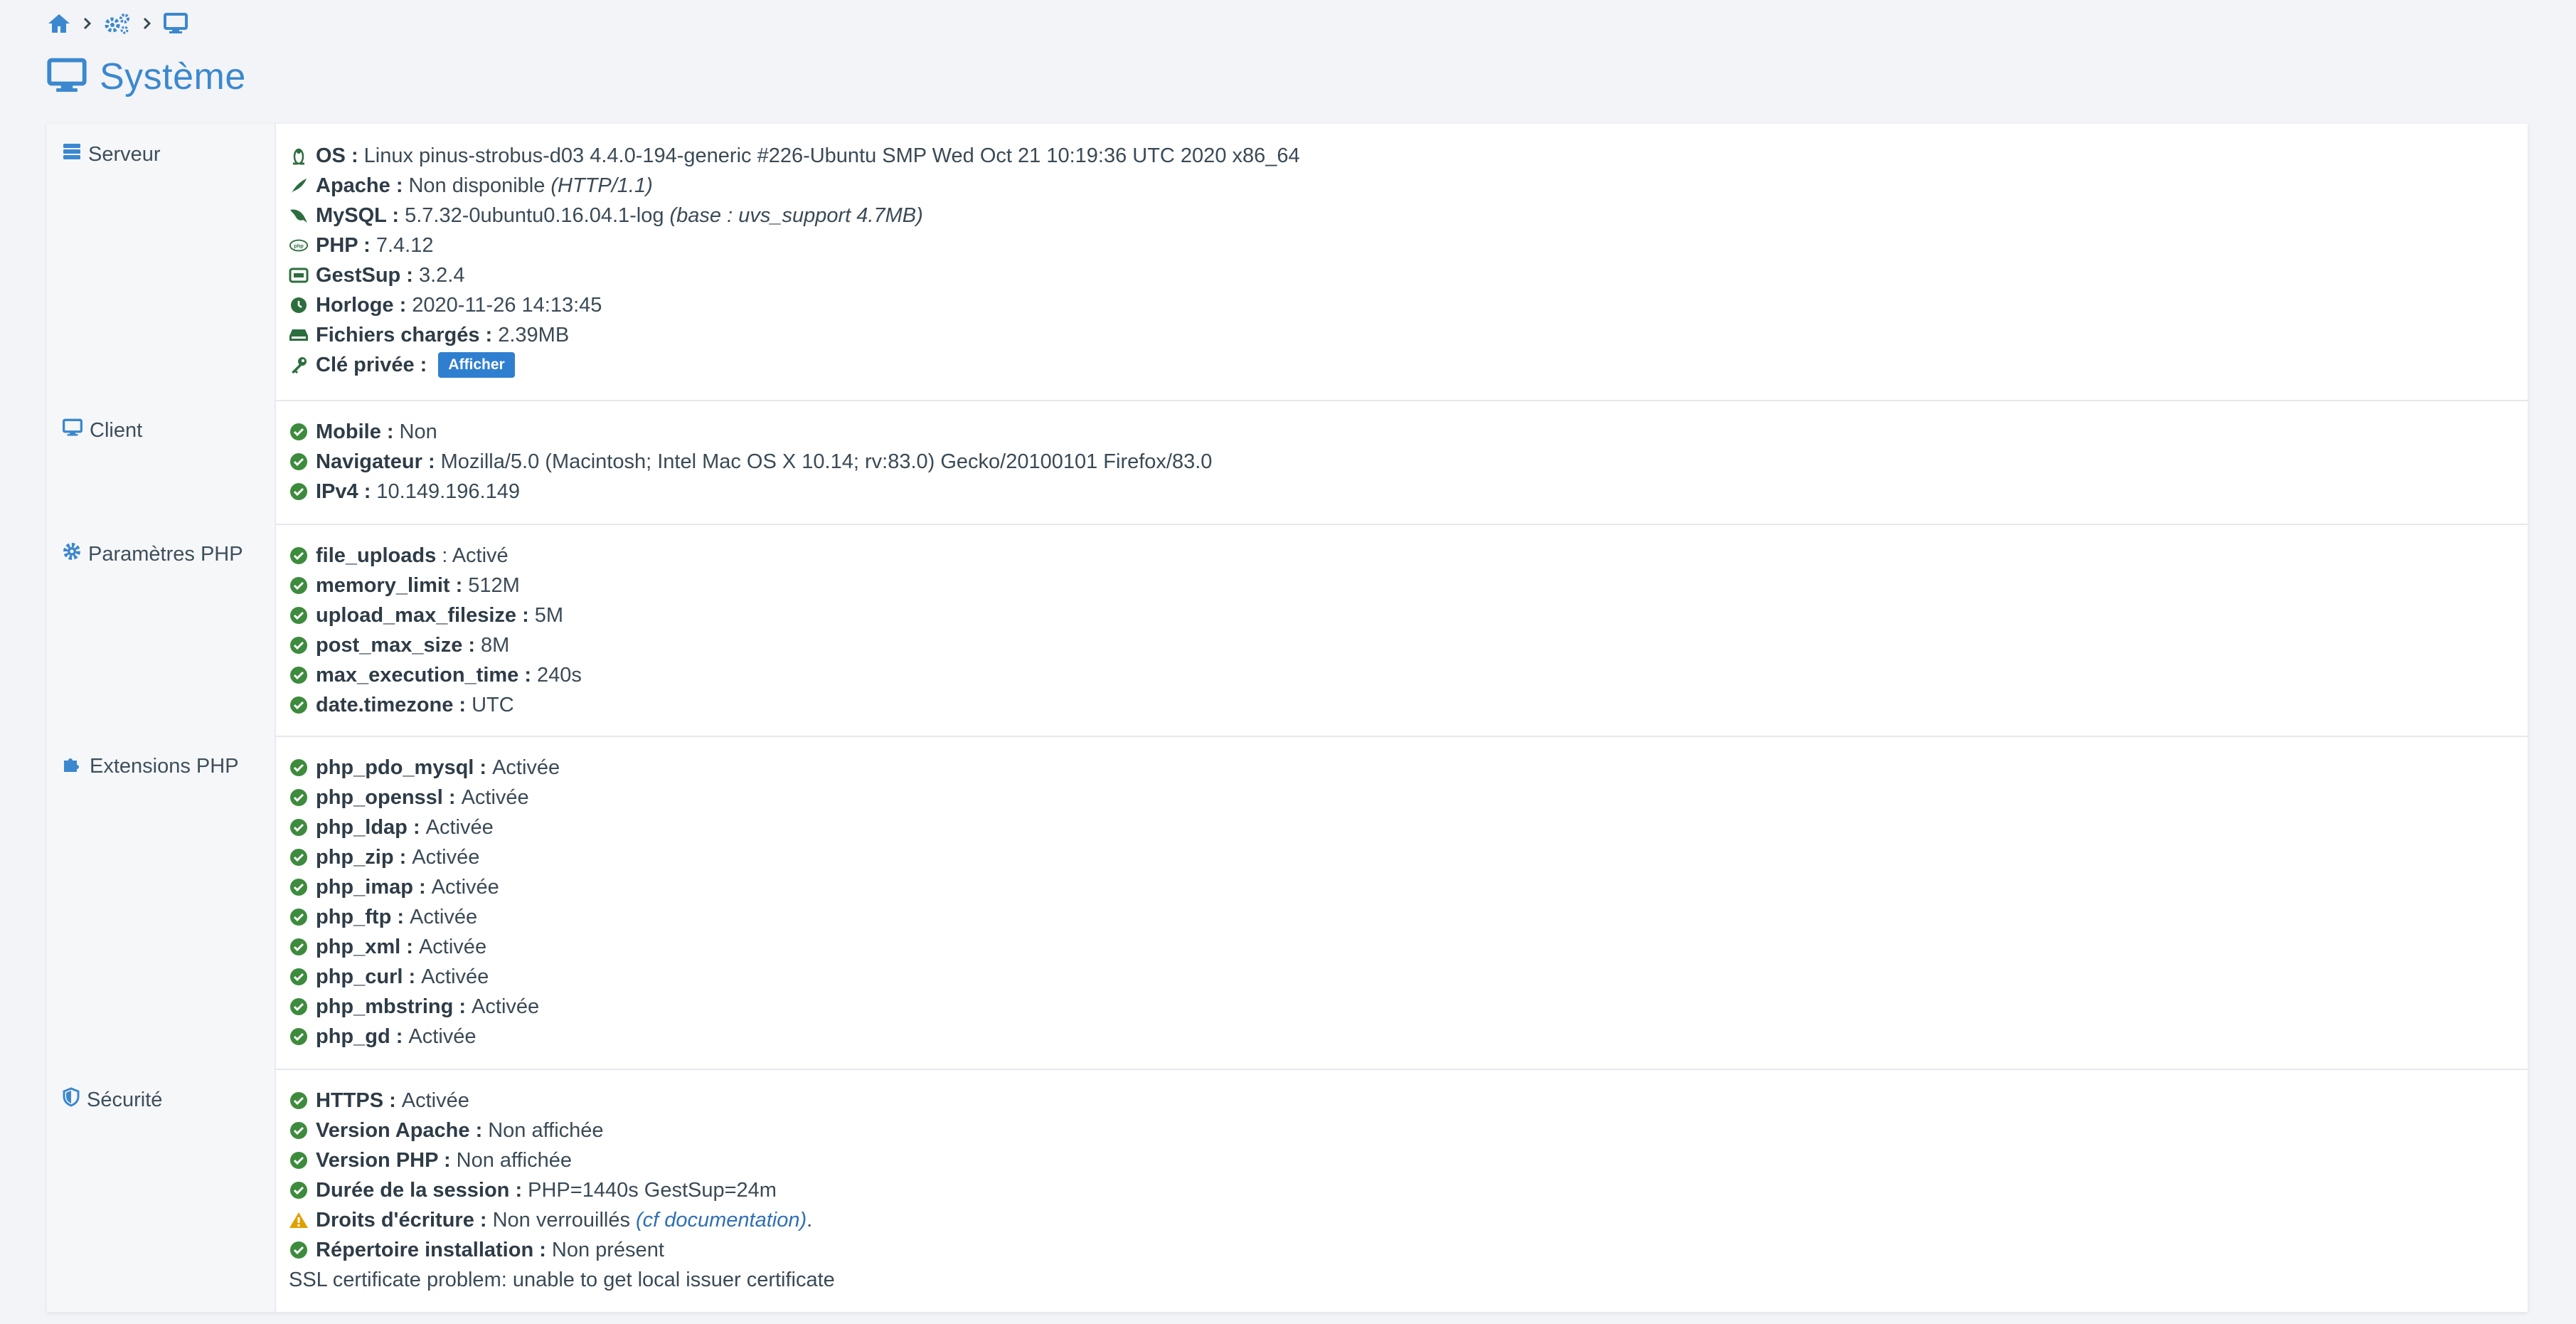 This screenshot has width=2576, height=1324. What do you see at coordinates (364, 275) in the screenshot?
I see `row-key: GestSup :` at bounding box center [364, 275].